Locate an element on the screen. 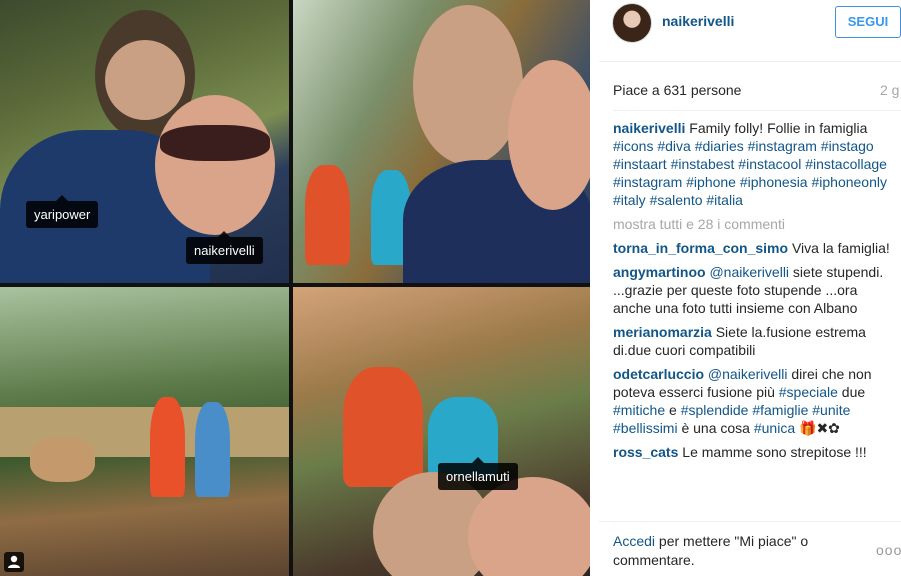 The image size is (901, 576). user-tag: yaripower is located at coordinates (62, 211).